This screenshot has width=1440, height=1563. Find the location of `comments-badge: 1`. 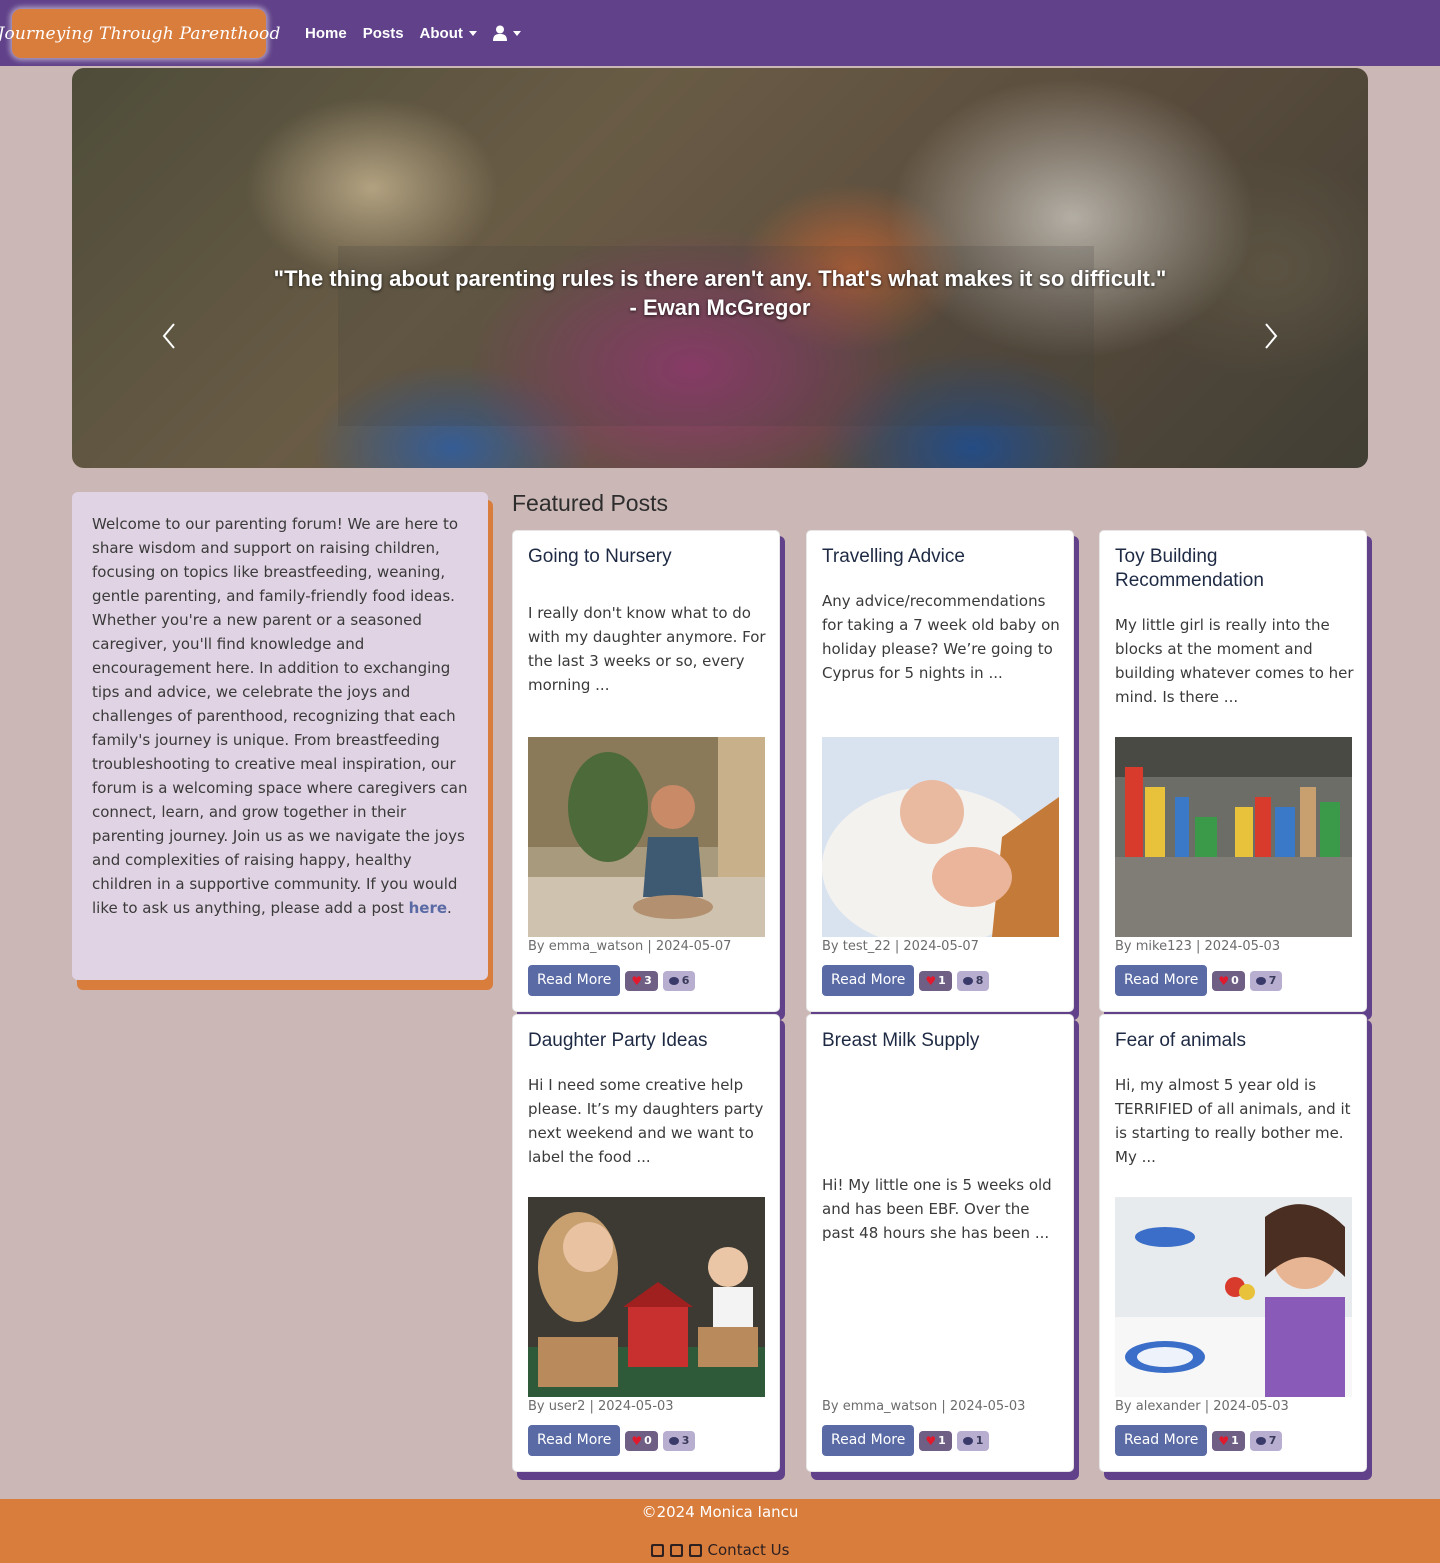

comments-badge: 1 is located at coordinates (973, 1440).